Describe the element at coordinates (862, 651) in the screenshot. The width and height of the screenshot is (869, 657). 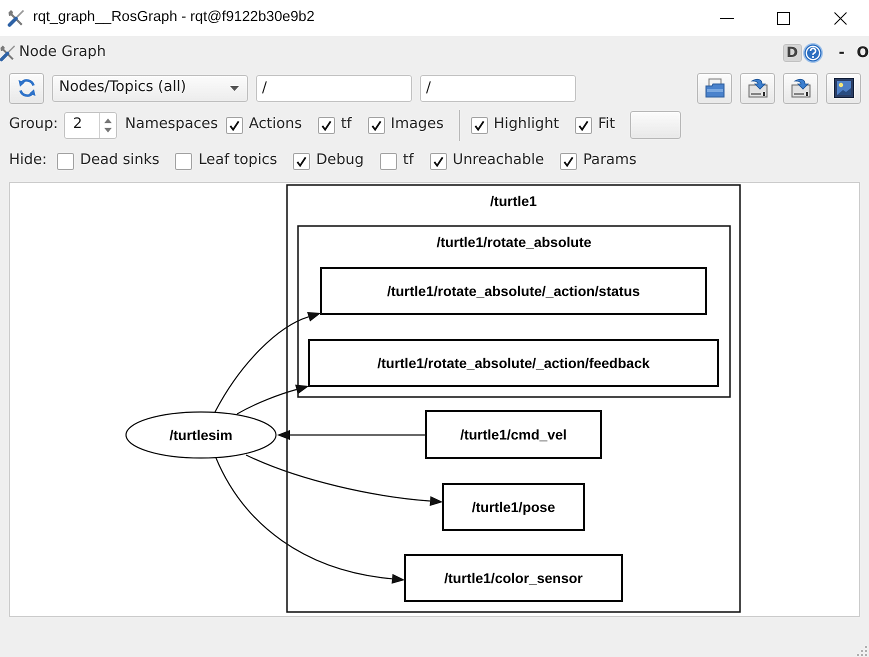
I see `resize-grip-icon` at that location.